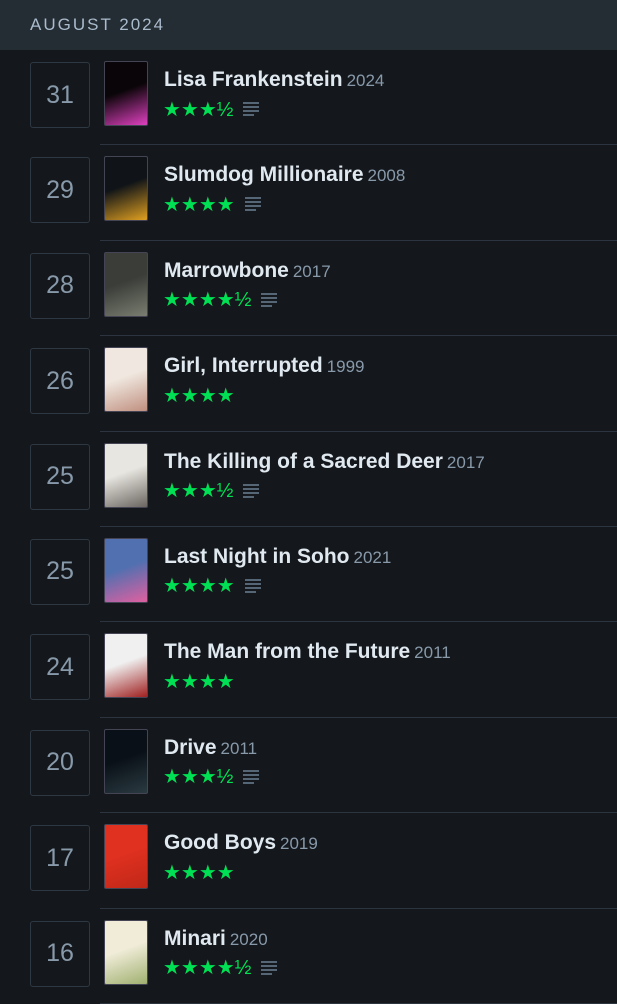 The width and height of the screenshot is (617, 1004). Describe the element at coordinates (264, 174) in the screenshot. I see `film-title: Slumdog Millionaire` at that location.